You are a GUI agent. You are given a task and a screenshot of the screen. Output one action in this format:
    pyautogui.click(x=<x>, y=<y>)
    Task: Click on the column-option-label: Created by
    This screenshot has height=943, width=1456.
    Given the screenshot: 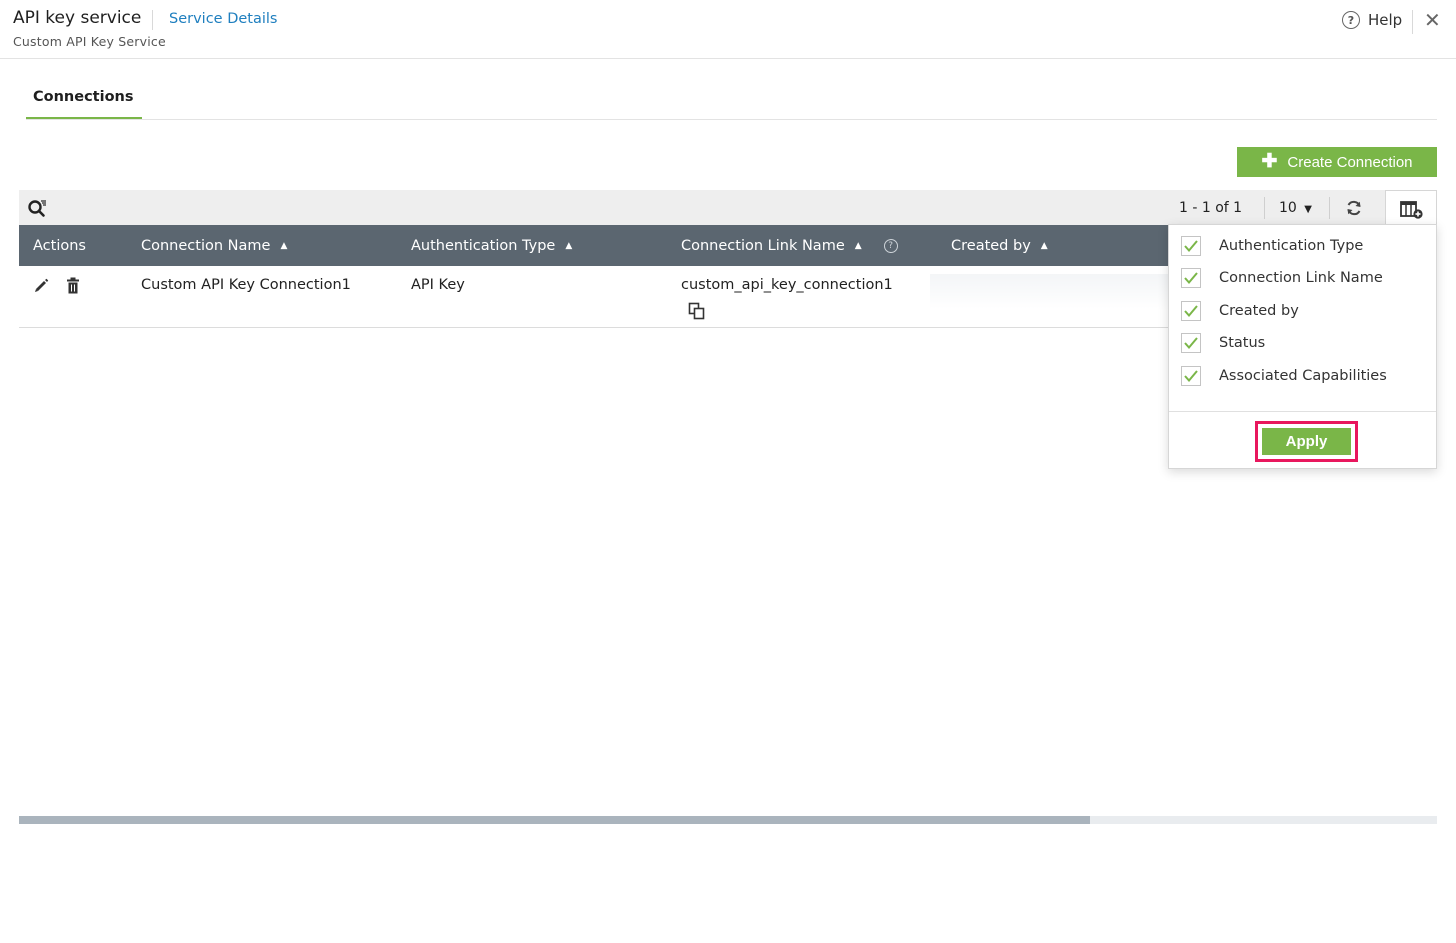 What is the action you would take?
    pyautogui.click(x=1259, y=311)
    